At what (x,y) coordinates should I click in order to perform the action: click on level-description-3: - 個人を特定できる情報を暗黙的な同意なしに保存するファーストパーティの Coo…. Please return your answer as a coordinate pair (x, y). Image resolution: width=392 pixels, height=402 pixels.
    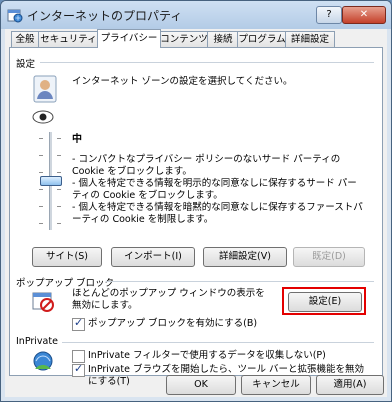
    Looking at the image, I should click on (217, 213).